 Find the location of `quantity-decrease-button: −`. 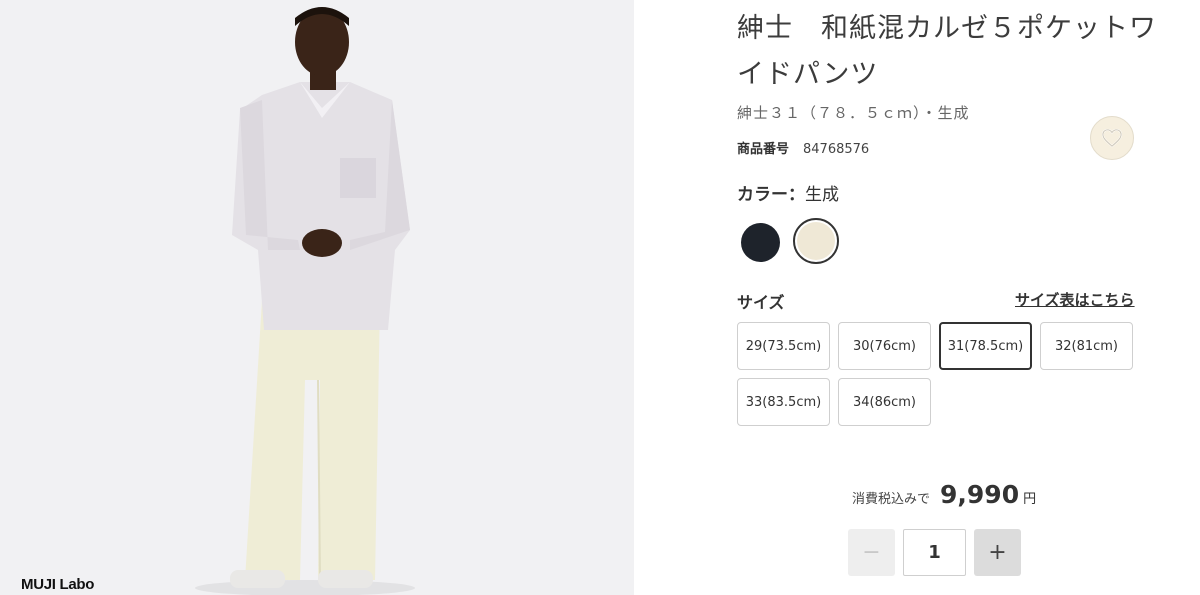

quantity-decrease-button: − is located at coordinates (871, 552).